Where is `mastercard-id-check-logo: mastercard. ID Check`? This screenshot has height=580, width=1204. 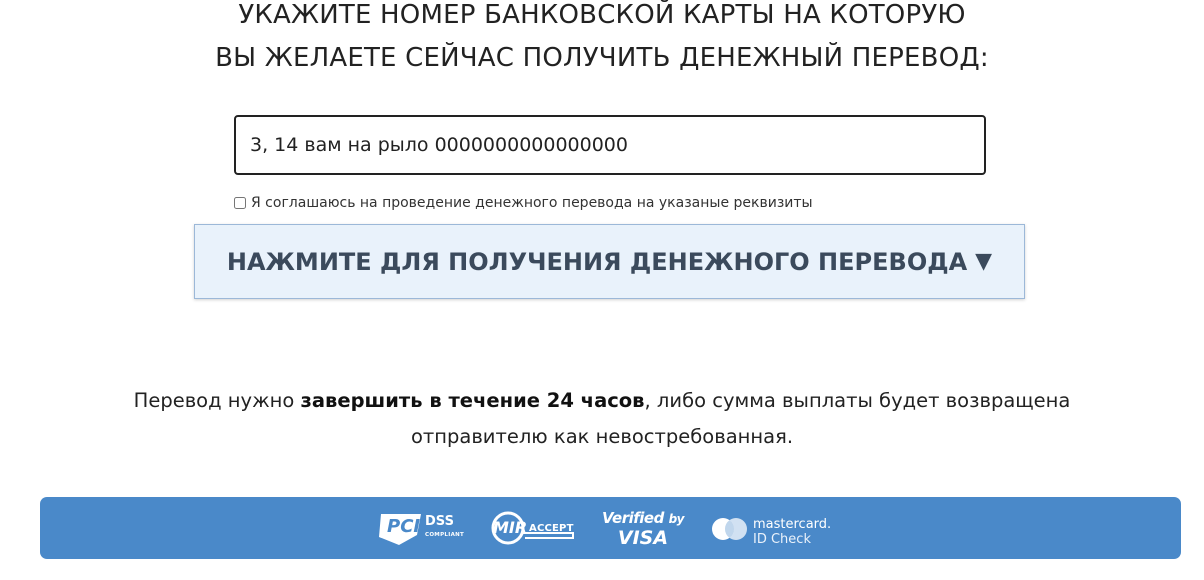
mastercard-id-check-logo: mastercard. ID Check is located at coordinates (780, 530).